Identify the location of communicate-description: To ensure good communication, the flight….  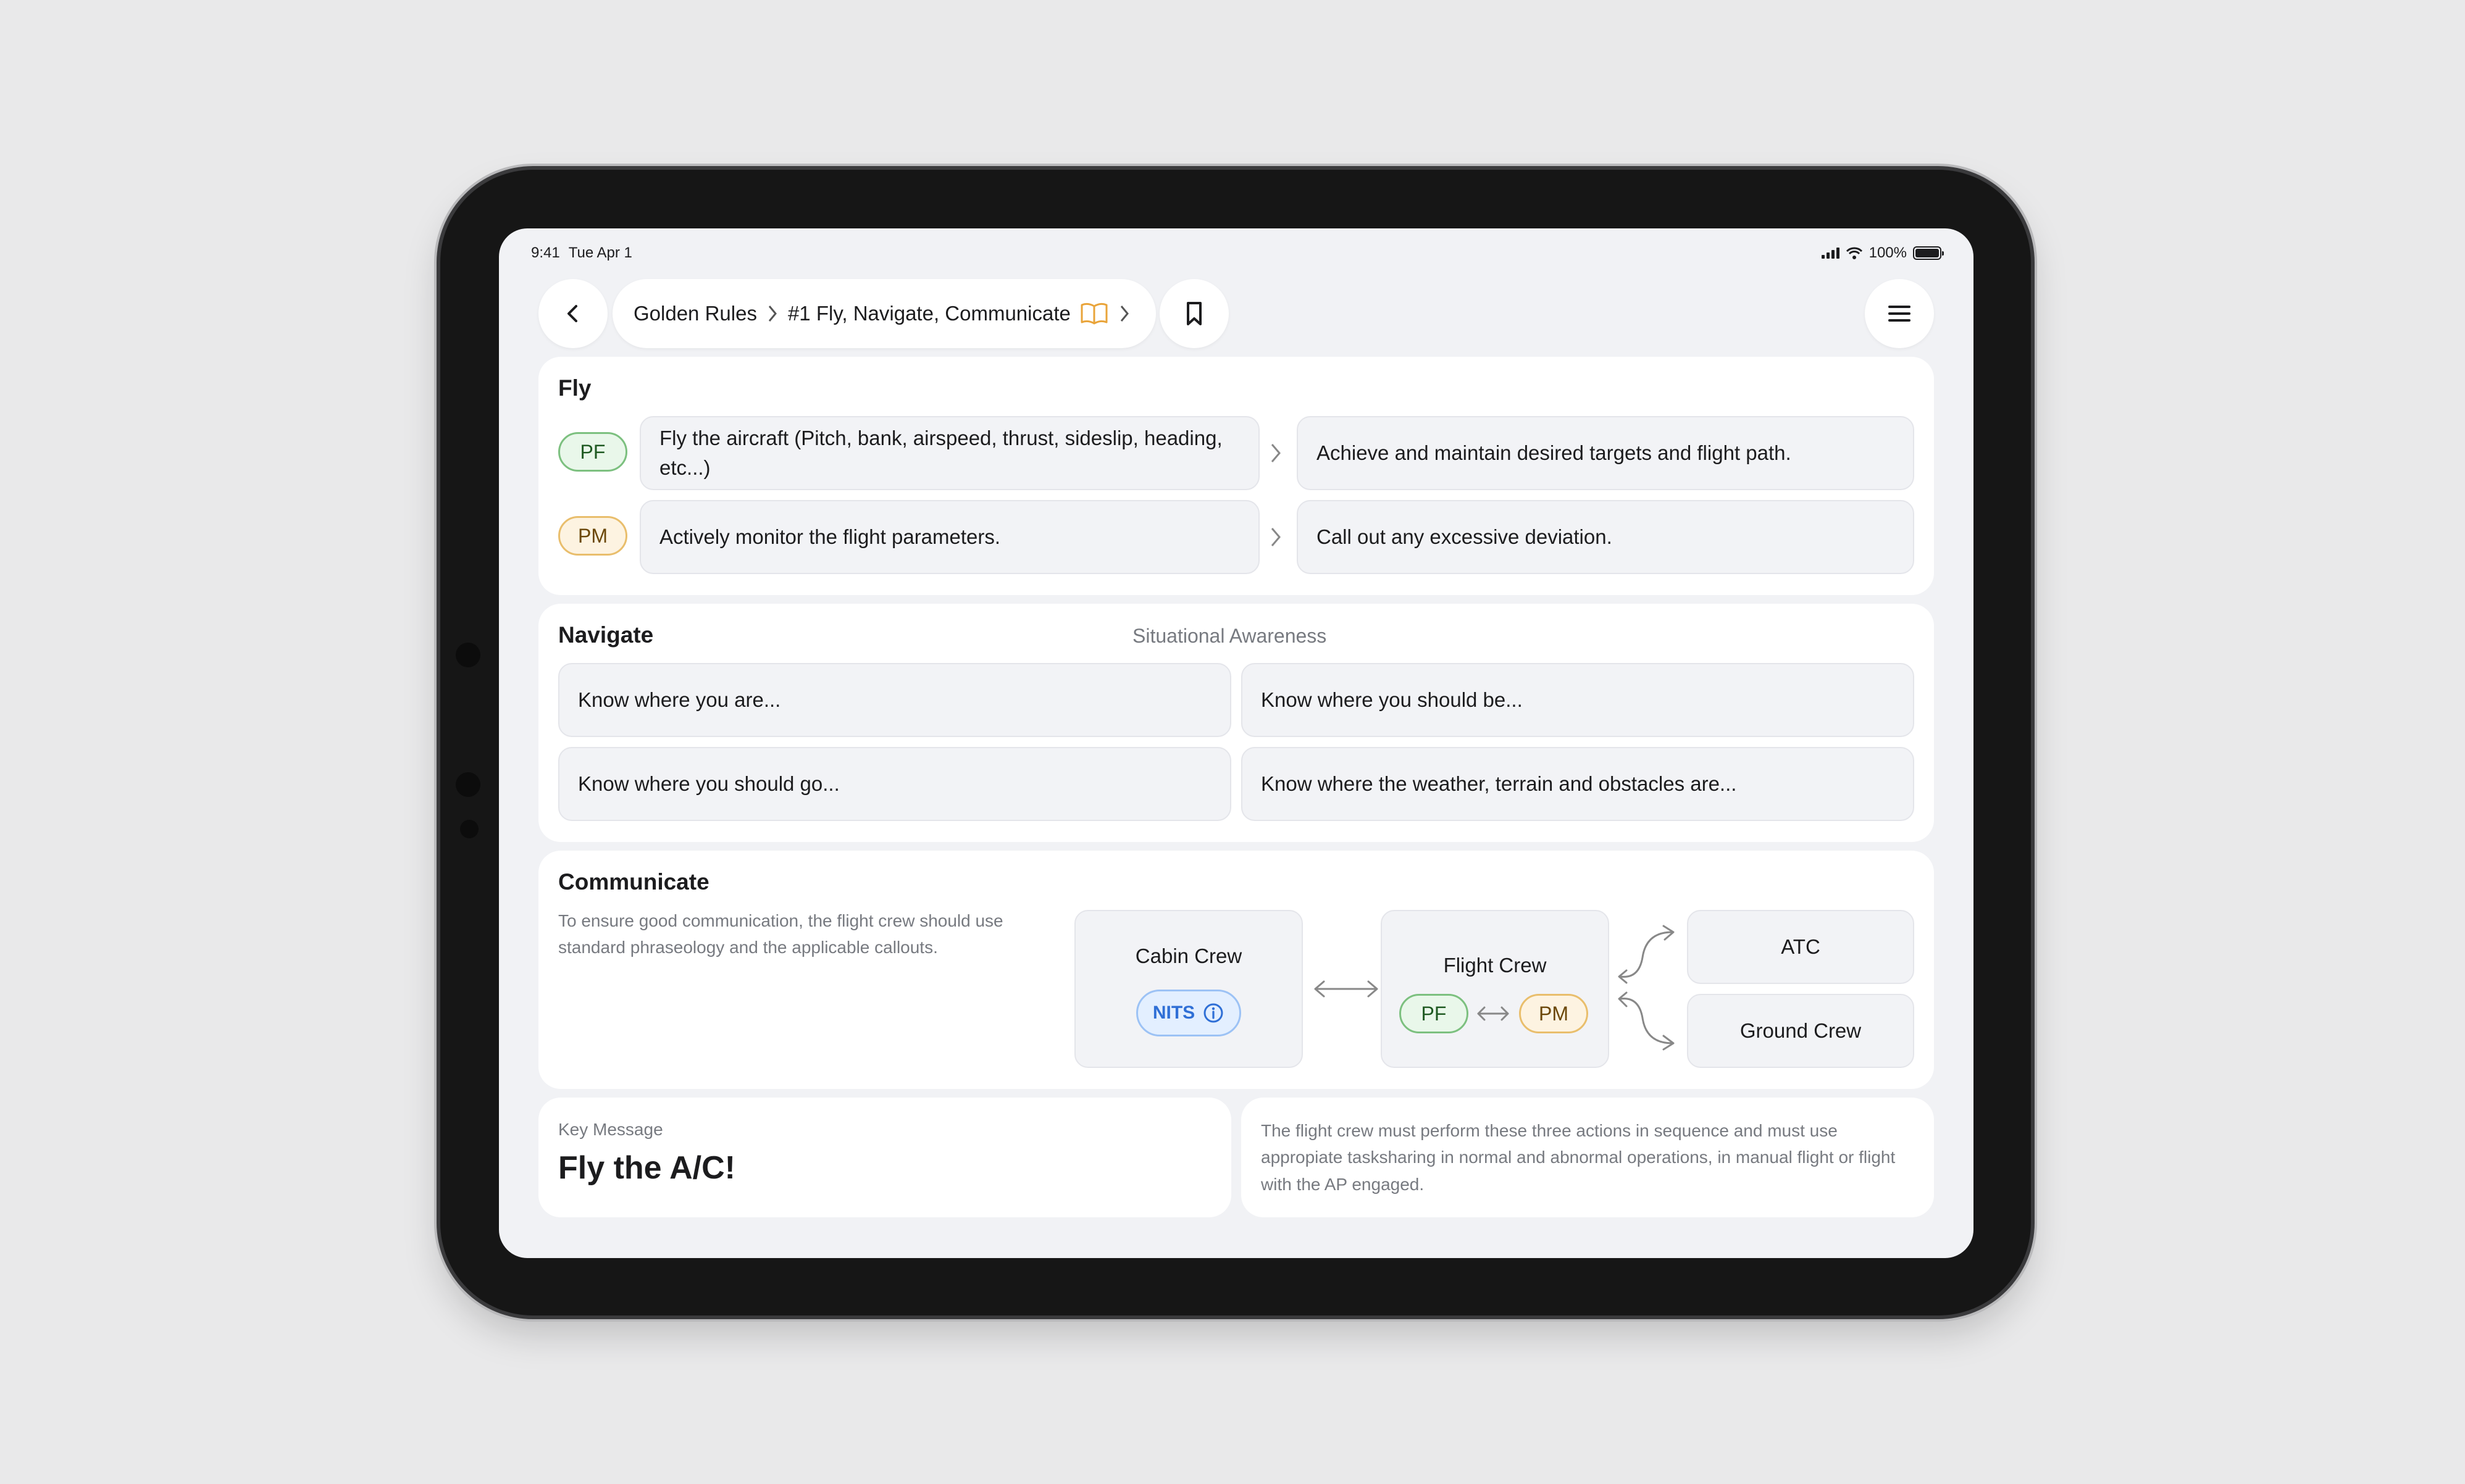
(781, 934).